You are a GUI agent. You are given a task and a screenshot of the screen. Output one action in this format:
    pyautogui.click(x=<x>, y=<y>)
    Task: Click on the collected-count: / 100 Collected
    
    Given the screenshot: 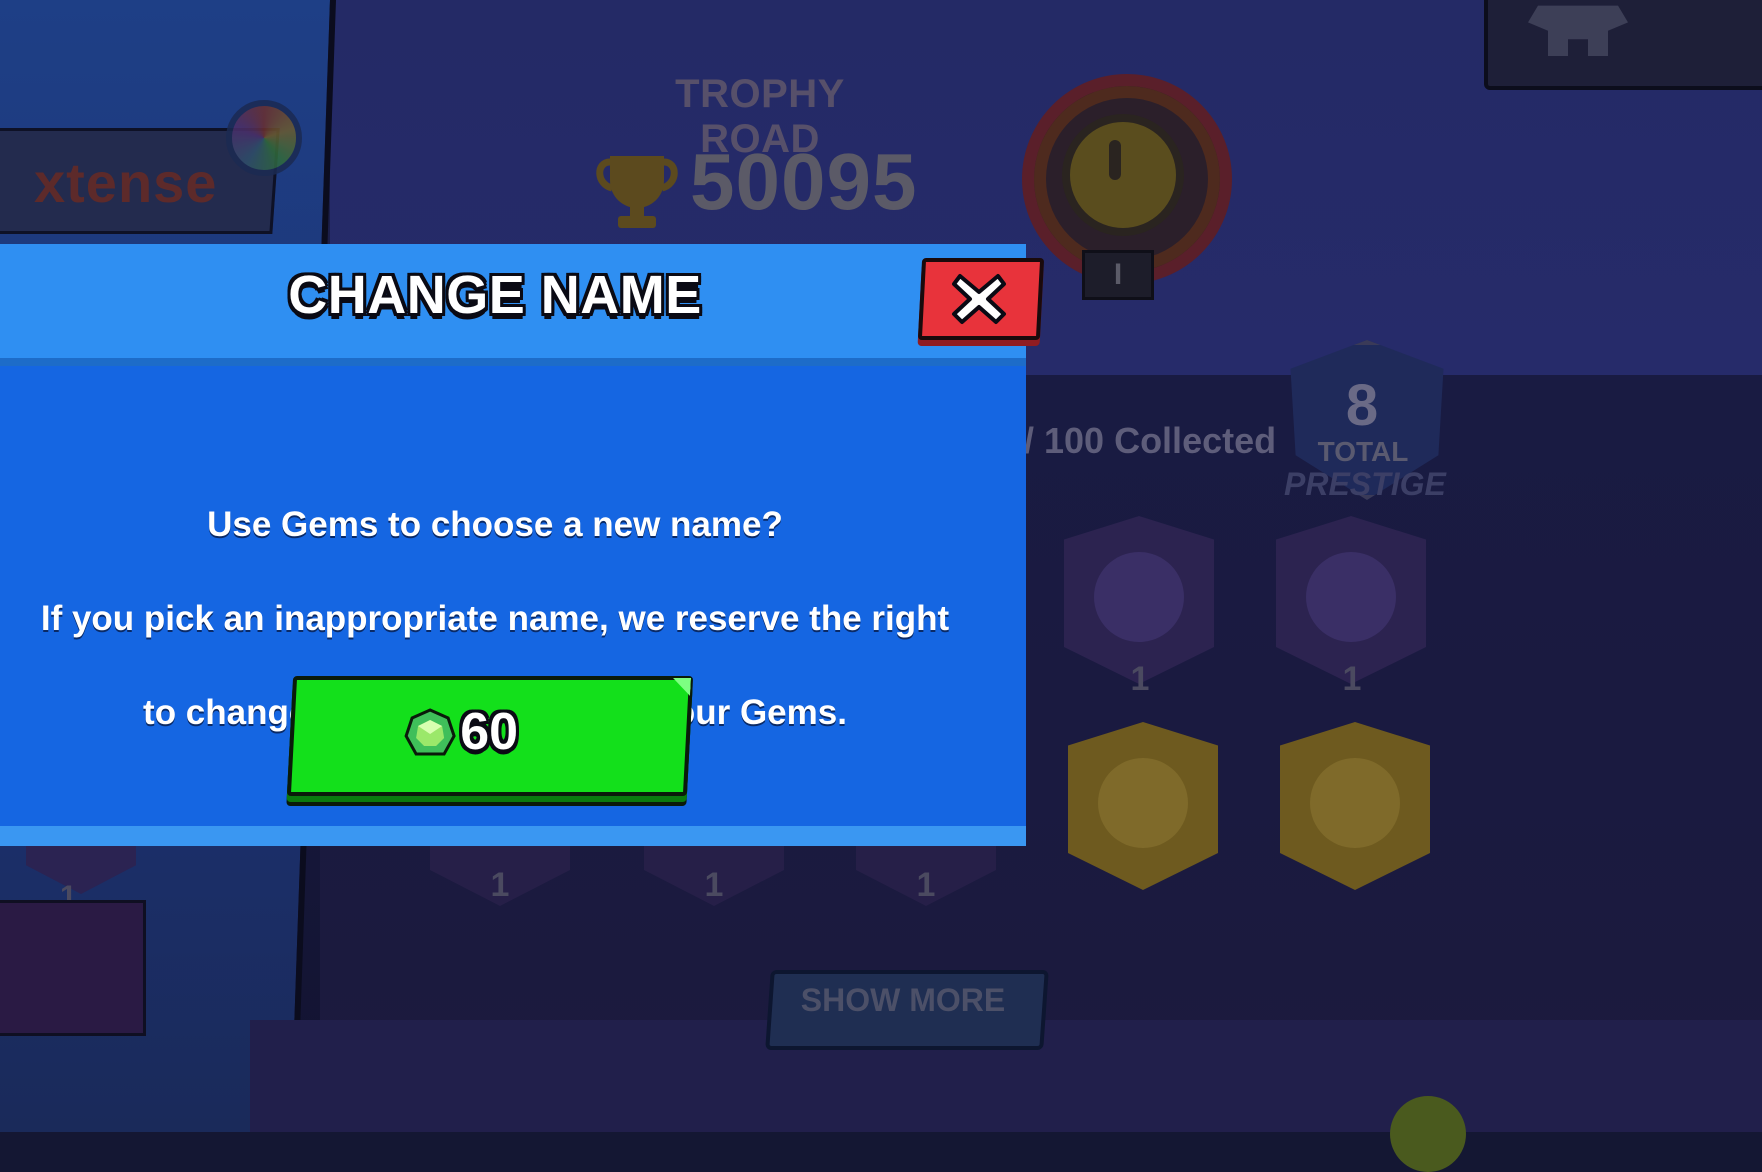 What is the action you would take?
    pyautogui.click(x=1150, y=440)
    